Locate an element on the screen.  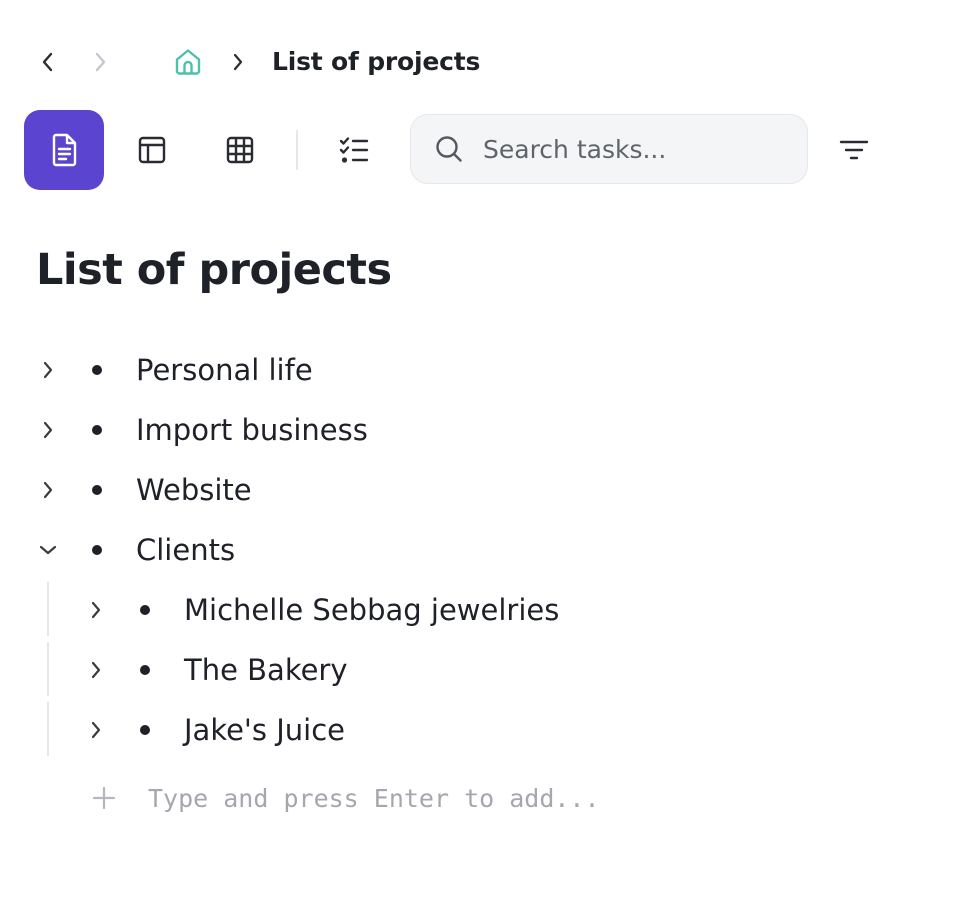
tree-item: Import business is located at coordinates (202, 430).